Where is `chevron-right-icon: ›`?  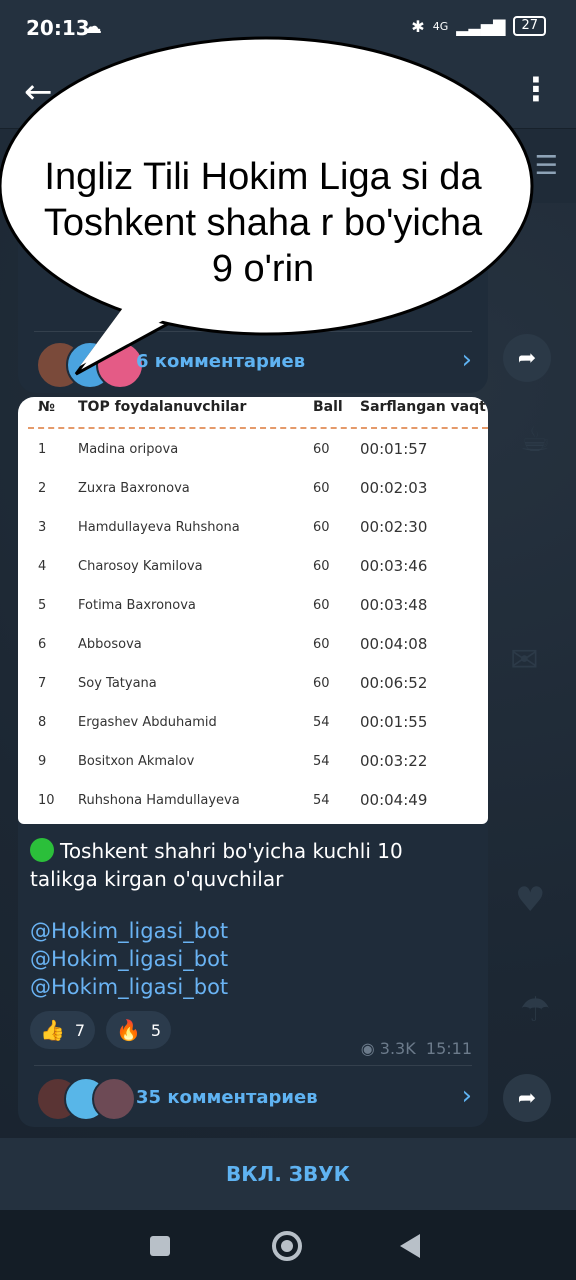 chevron-right-icon: › is located at coordinates (467, 1096).